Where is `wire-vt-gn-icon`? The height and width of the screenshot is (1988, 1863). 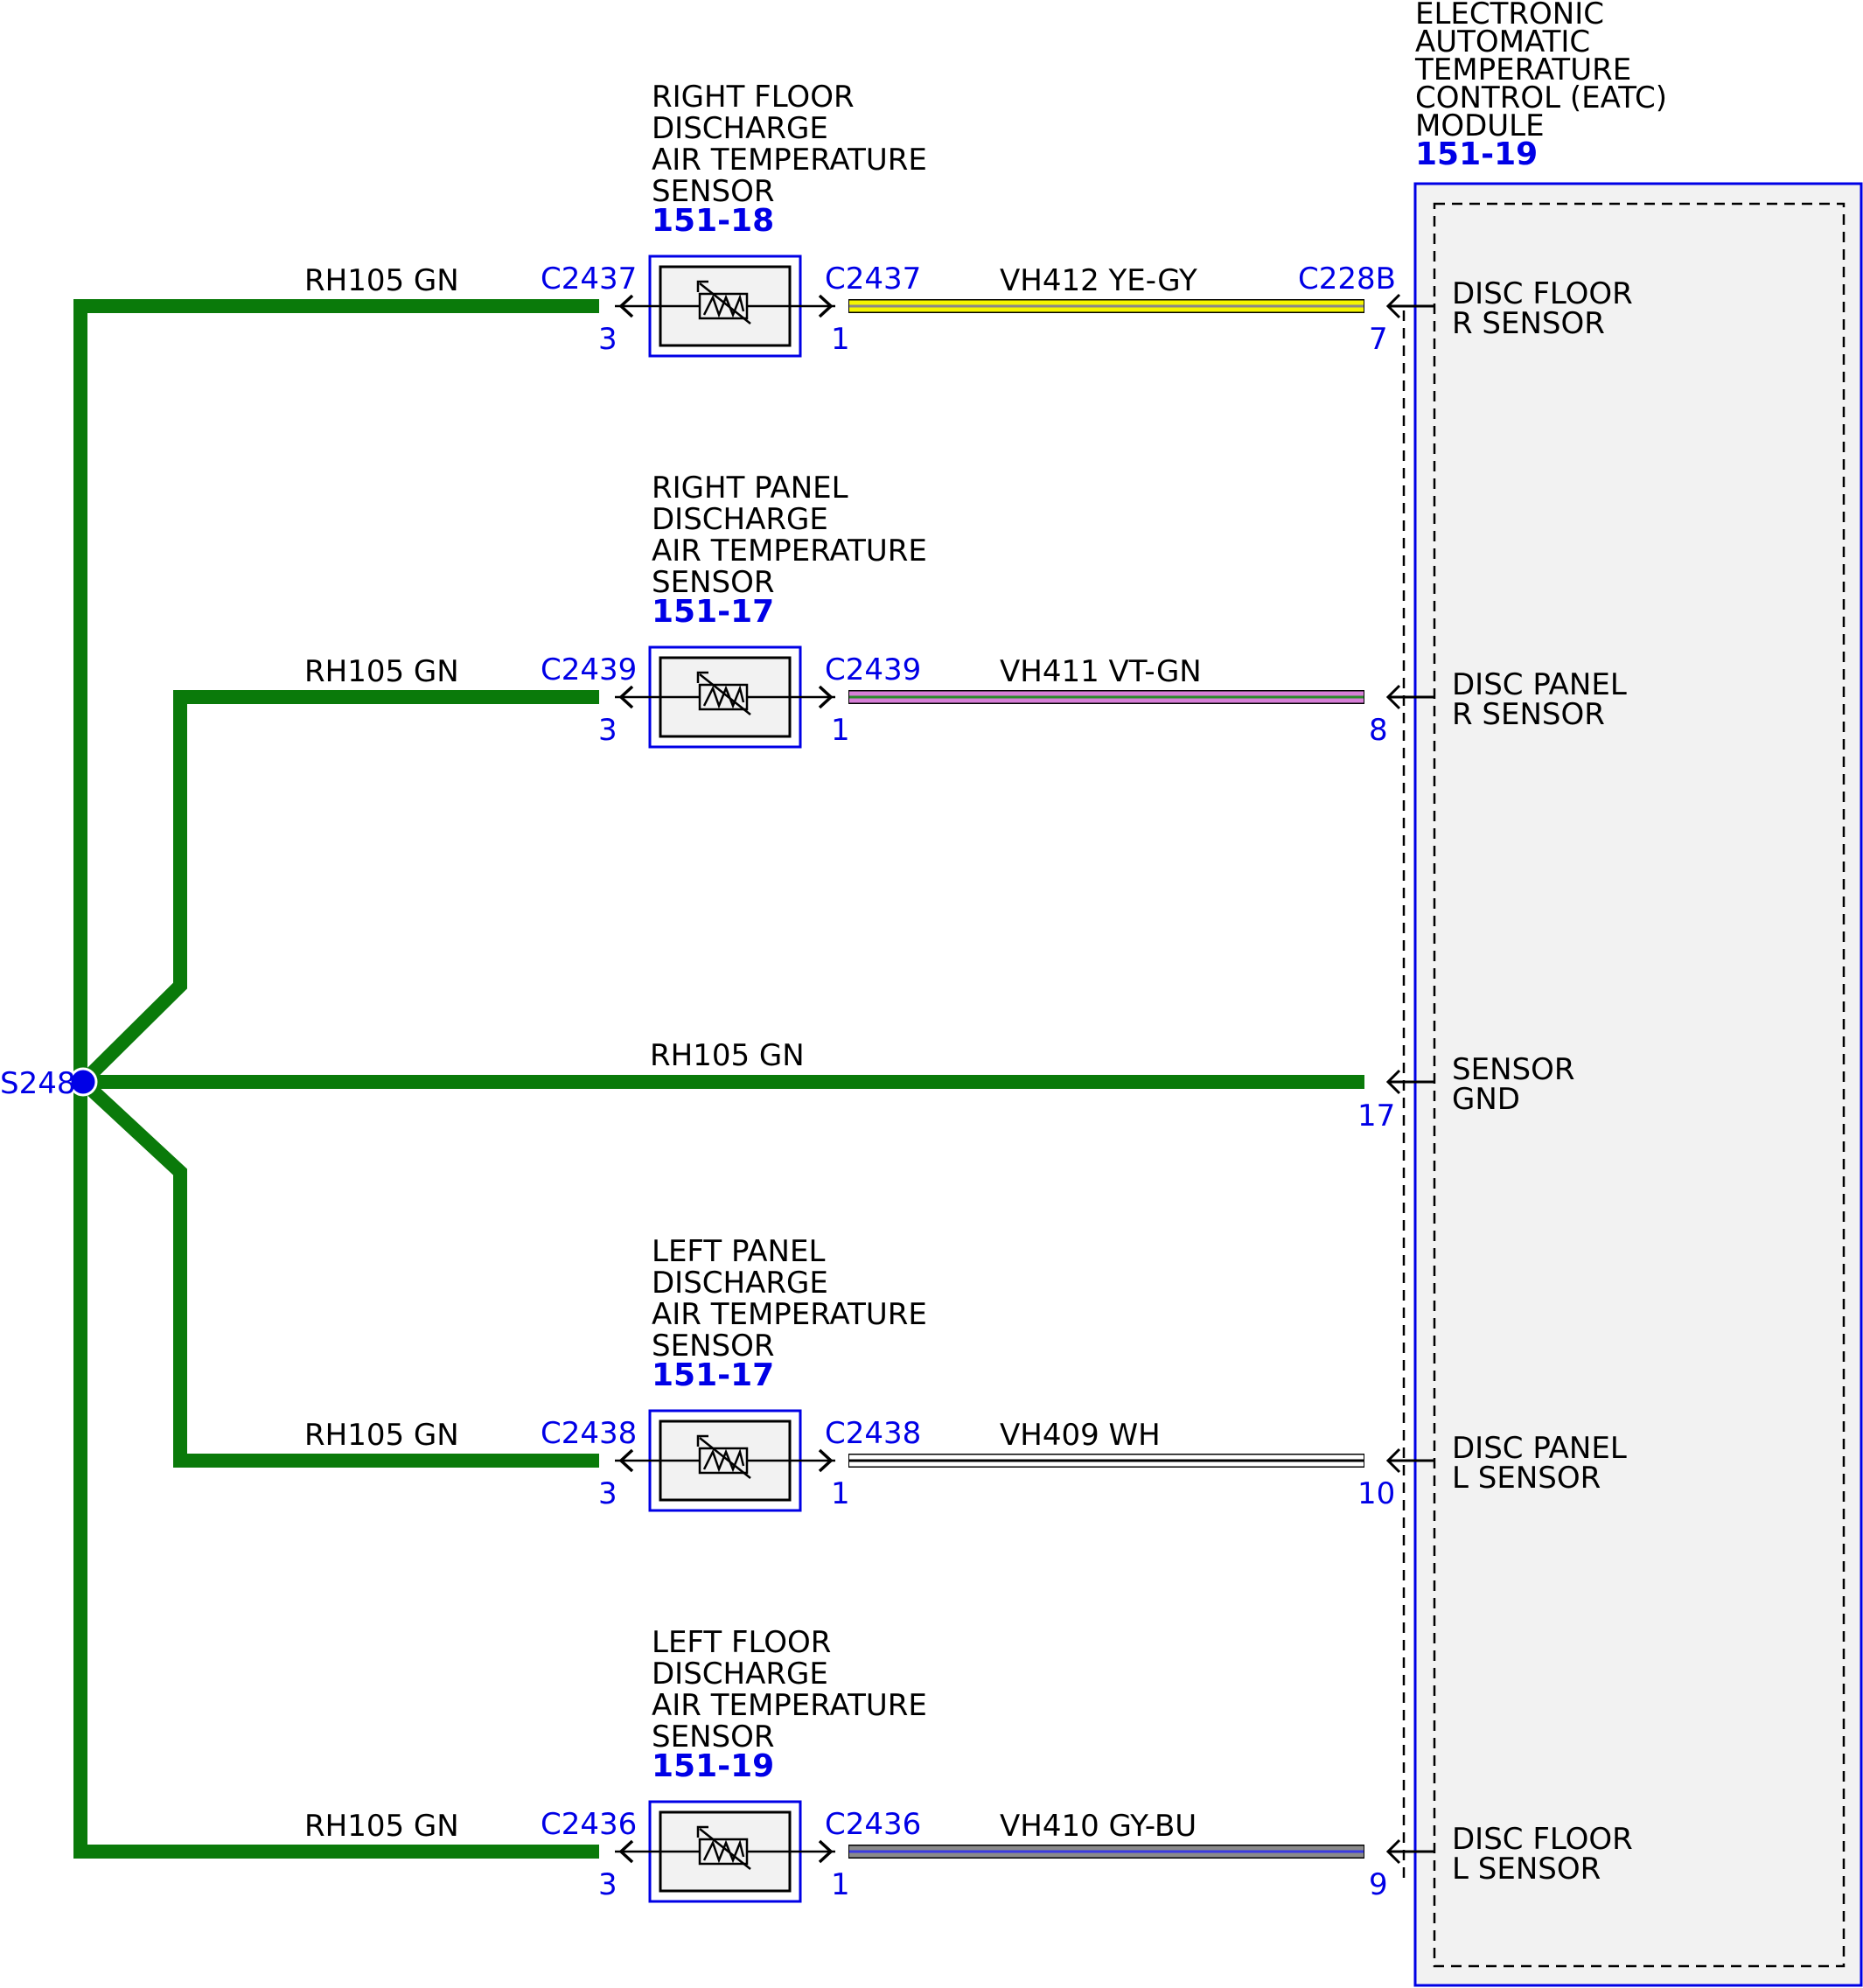
wire-vt-gn-icon is located at coordinates (1106, 697).